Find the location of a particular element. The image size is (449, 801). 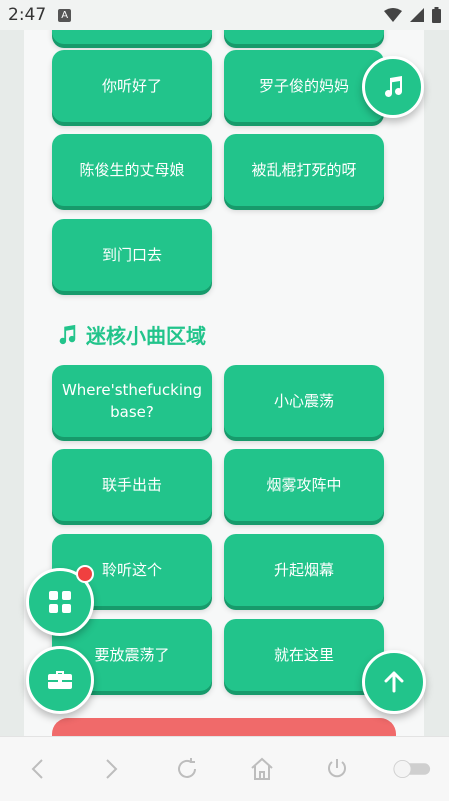

sound-button-label: 就在这里 is located at coordinates (303, 655).